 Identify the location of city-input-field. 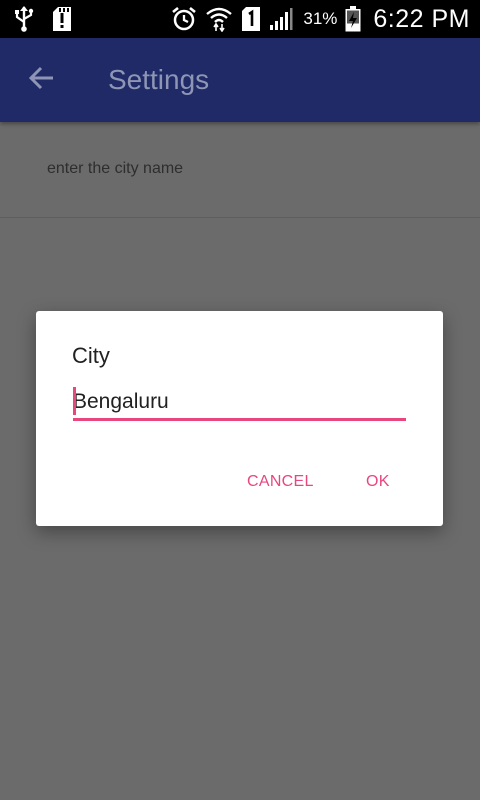
(239, 404).